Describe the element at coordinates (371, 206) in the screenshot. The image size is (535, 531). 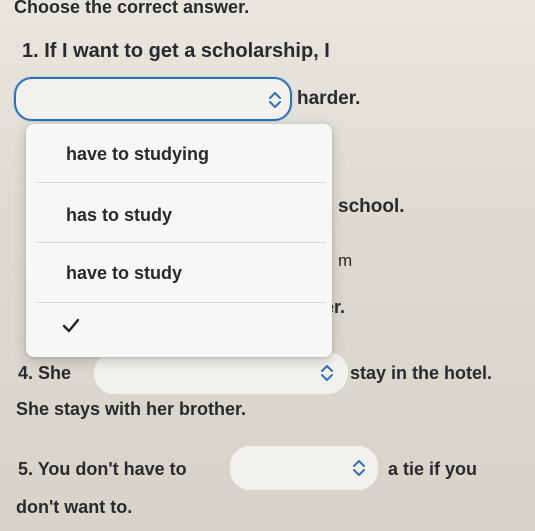
I see `hidden-fragment-school: school.` at that location.